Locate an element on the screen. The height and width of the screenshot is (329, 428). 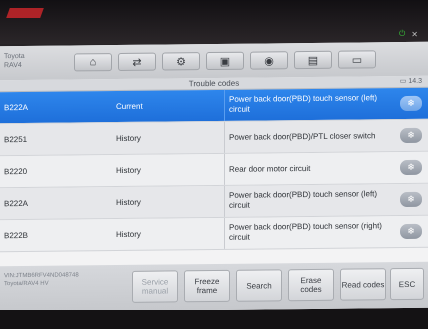
battery-icon: ▭ is located at coordinates (403, 81).